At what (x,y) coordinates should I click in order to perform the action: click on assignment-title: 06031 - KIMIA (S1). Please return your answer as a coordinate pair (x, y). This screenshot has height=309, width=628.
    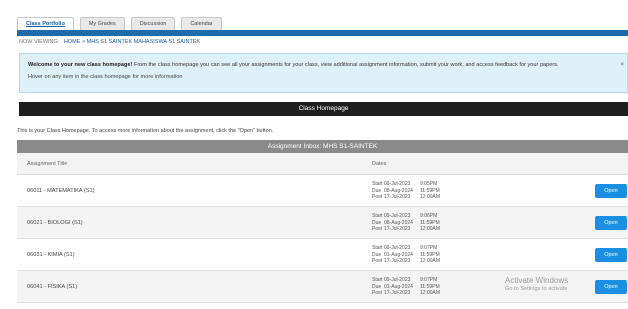
    Looking at the image, I should click on (51, 255).